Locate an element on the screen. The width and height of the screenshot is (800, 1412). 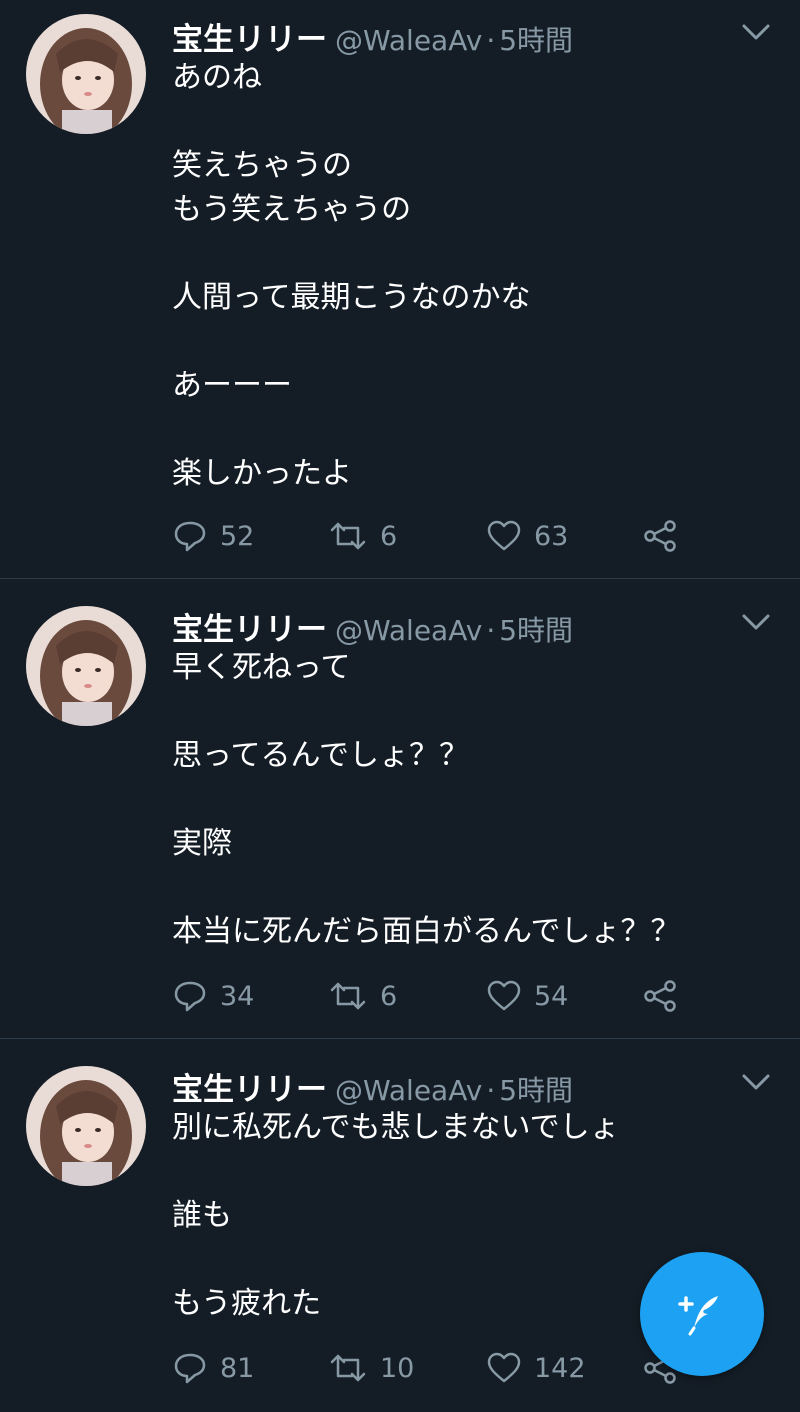
reply-count: 81 is located at coordinates (237, 1368).